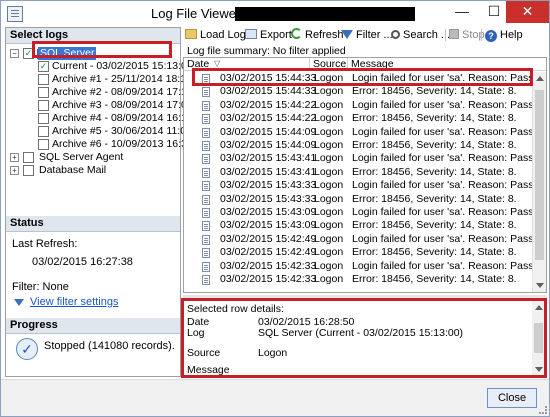  What do you see at coordinates (494, 12) in the screenshot?
I see `maximize-button: ☐` at bounding box center [494, 12].